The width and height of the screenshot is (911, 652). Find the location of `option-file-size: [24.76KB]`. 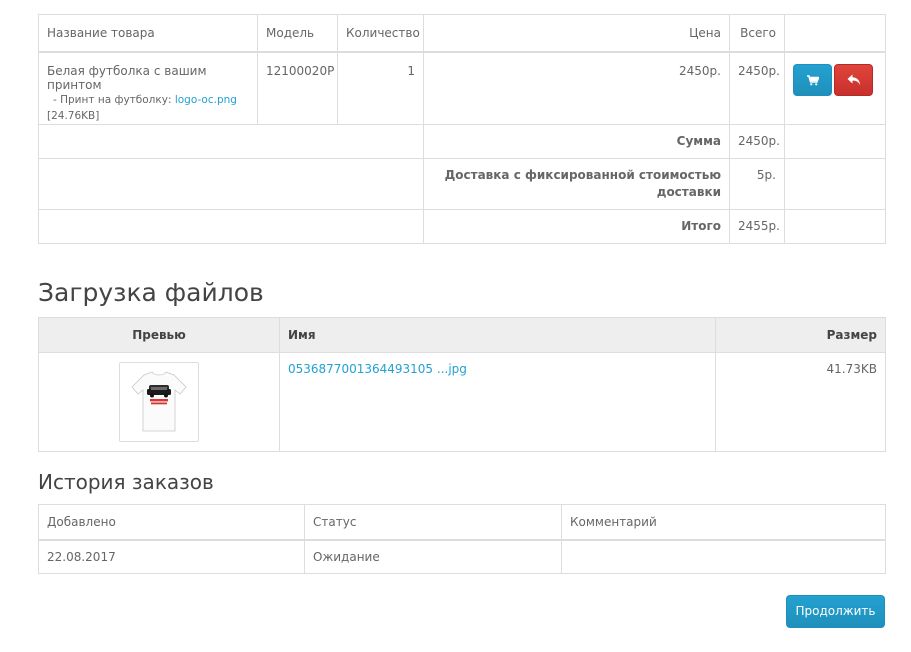

option-file-size: [24.76KB] is located at coordinates (73, 115).